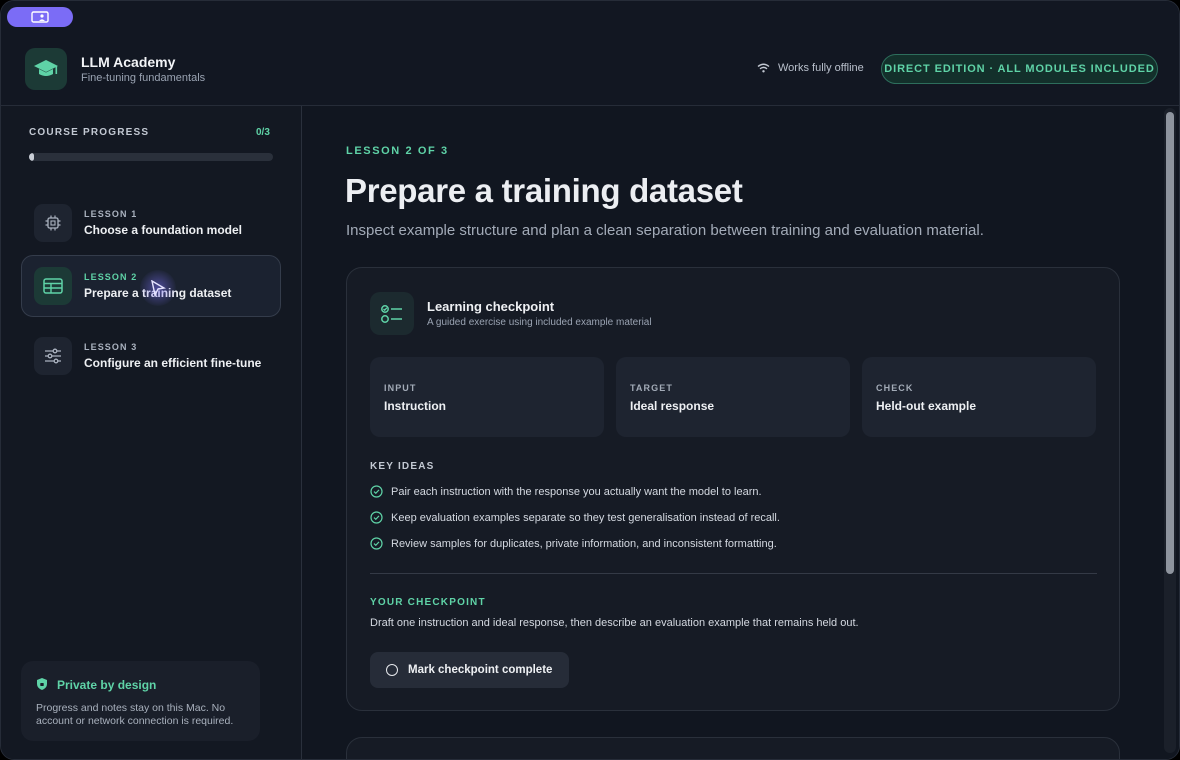 The image size is (1180, 760). I want to click on next-card, so click(733, 748).